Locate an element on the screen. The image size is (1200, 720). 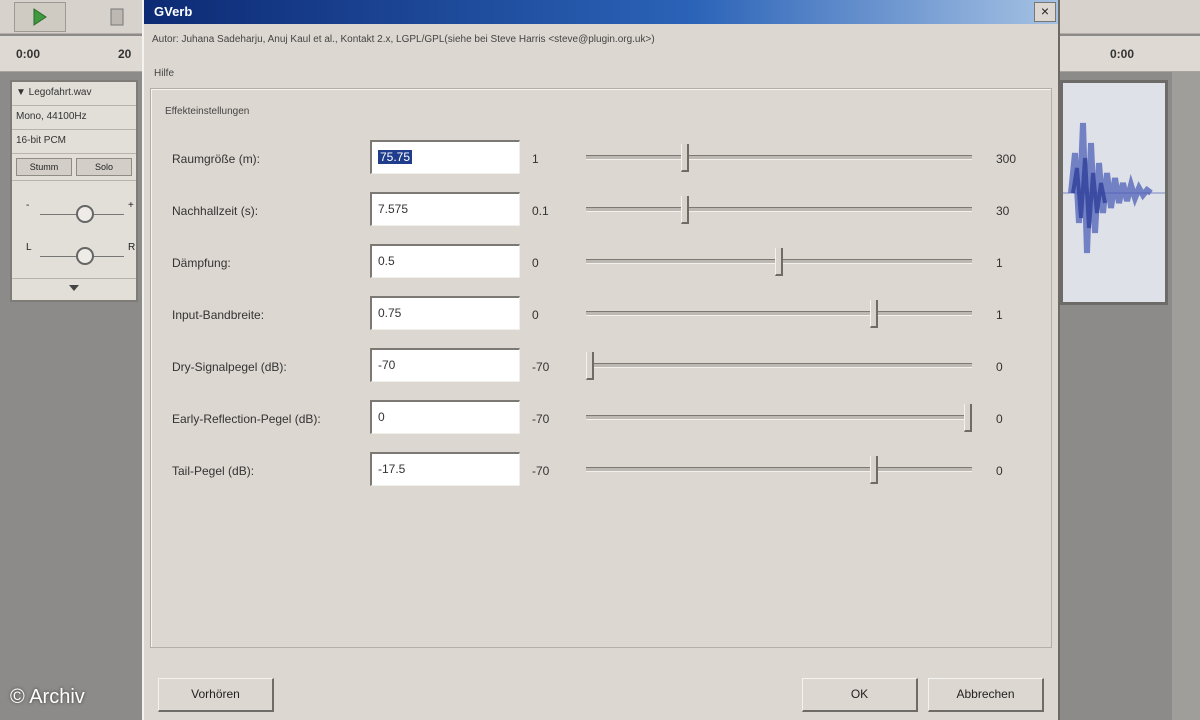
param-min: 1 is located at coordinates (535, 159).